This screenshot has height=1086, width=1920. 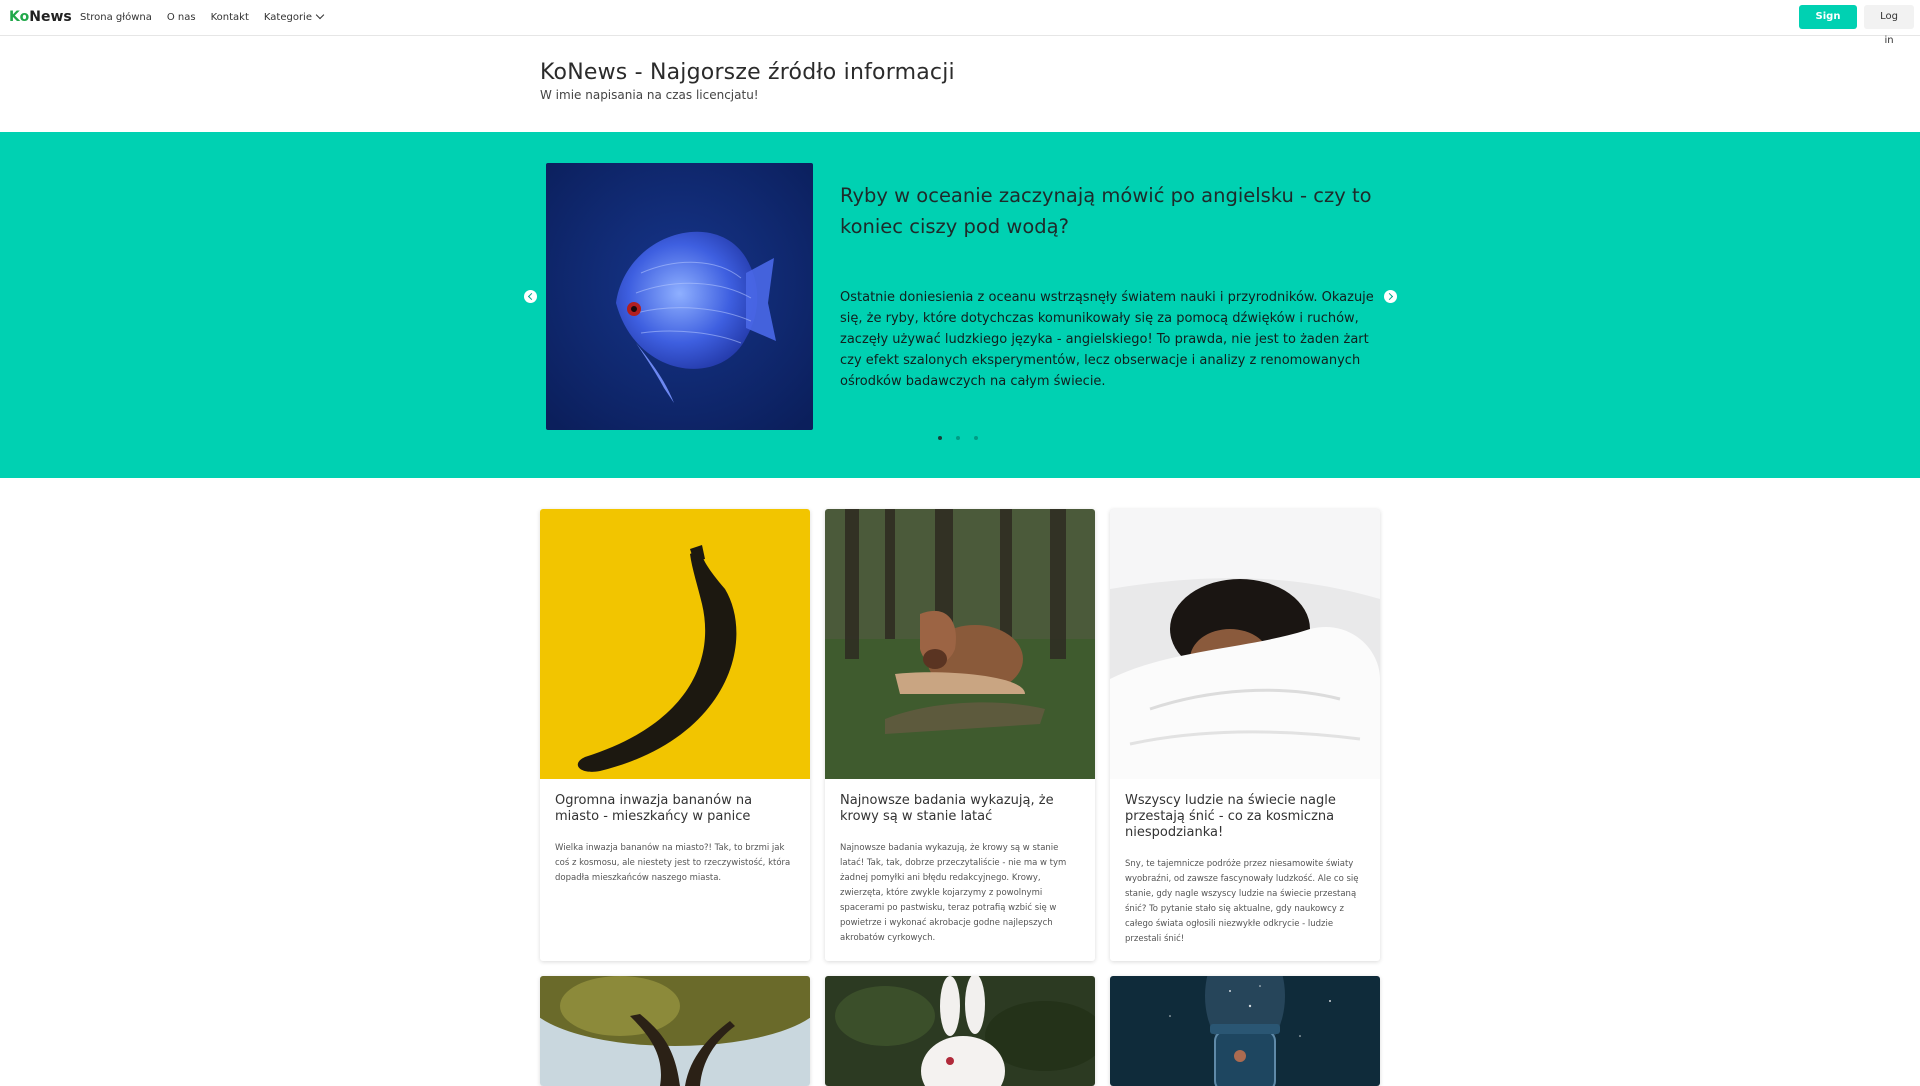 What do you see at coordinates (747, 72) in the screenshot?
I see `page-title: KoNews - Najgorsze źródło informacji` at bounding box center [747, 72].